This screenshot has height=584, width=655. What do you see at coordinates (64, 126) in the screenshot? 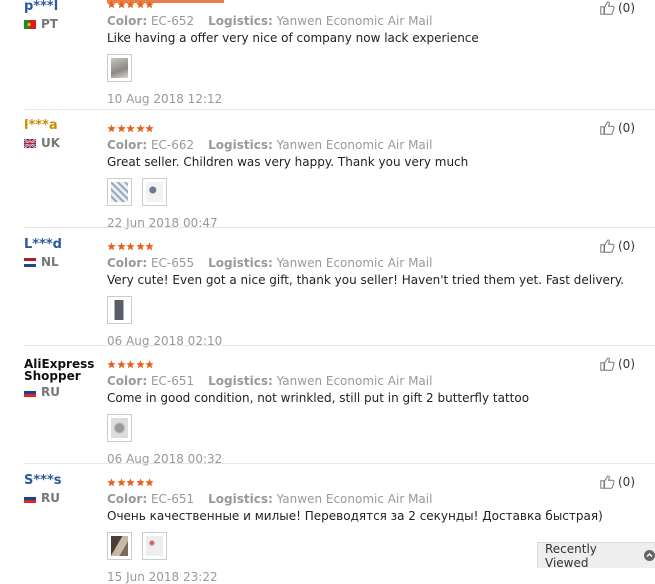
I see `buyer-name: l***a` at bounding box center [64, 126].